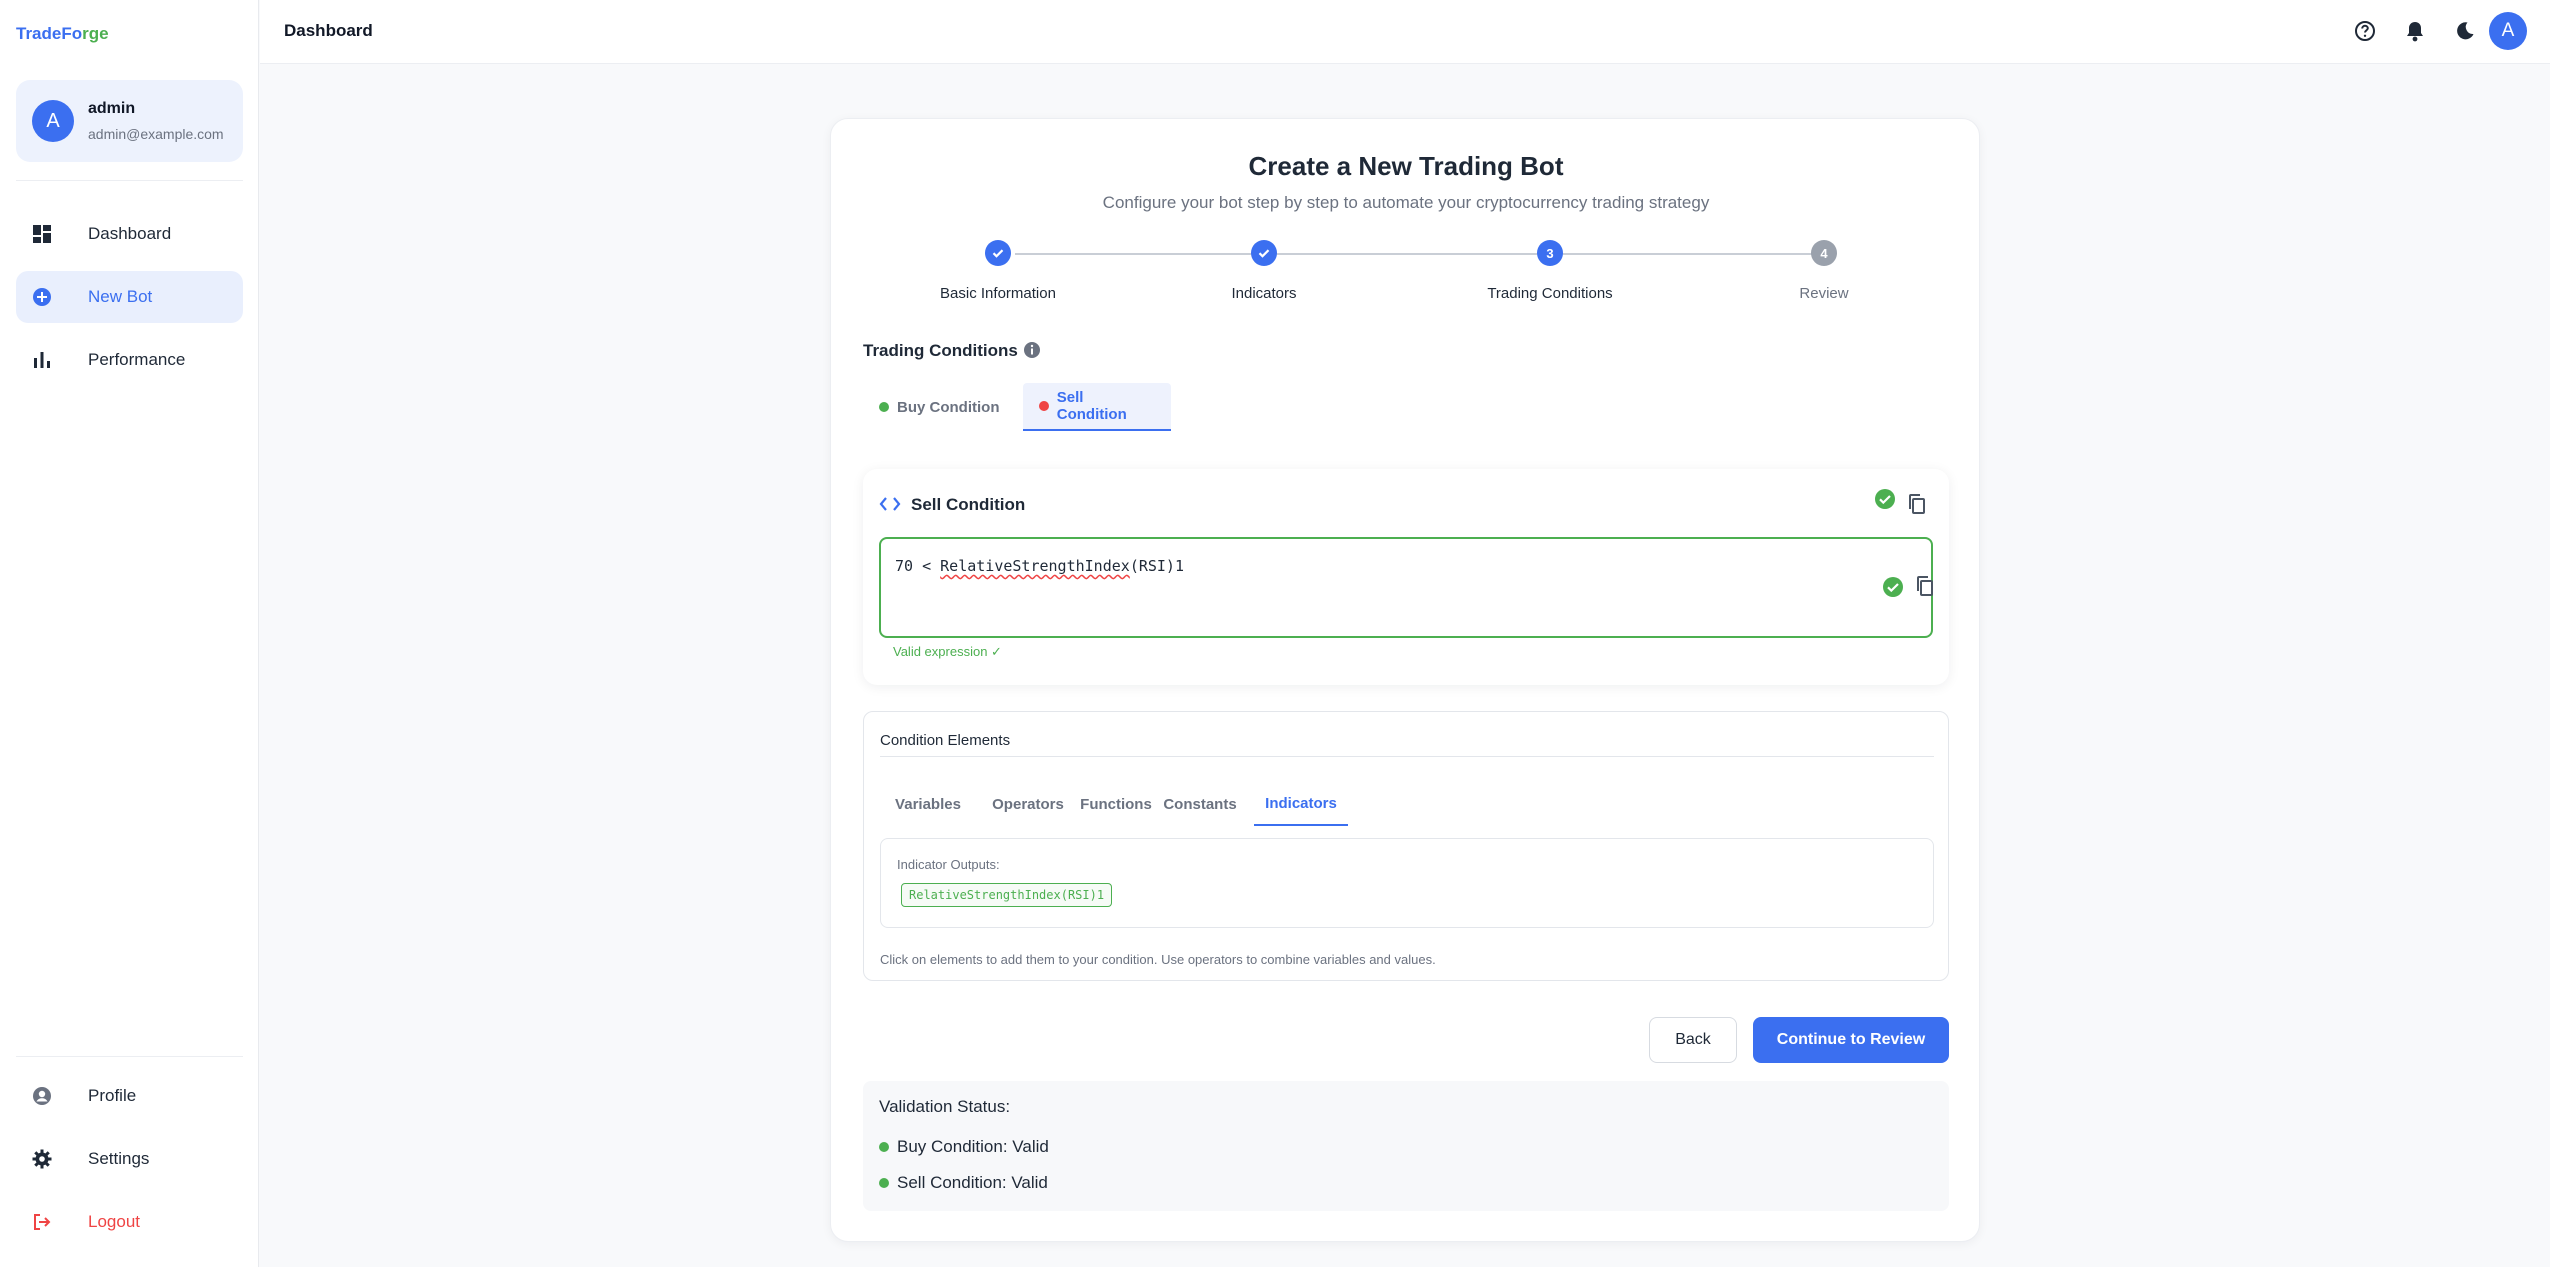 This screenshot has height=1267, width=2550. I want to click on step-label: Basic Information, so click(998, 293).